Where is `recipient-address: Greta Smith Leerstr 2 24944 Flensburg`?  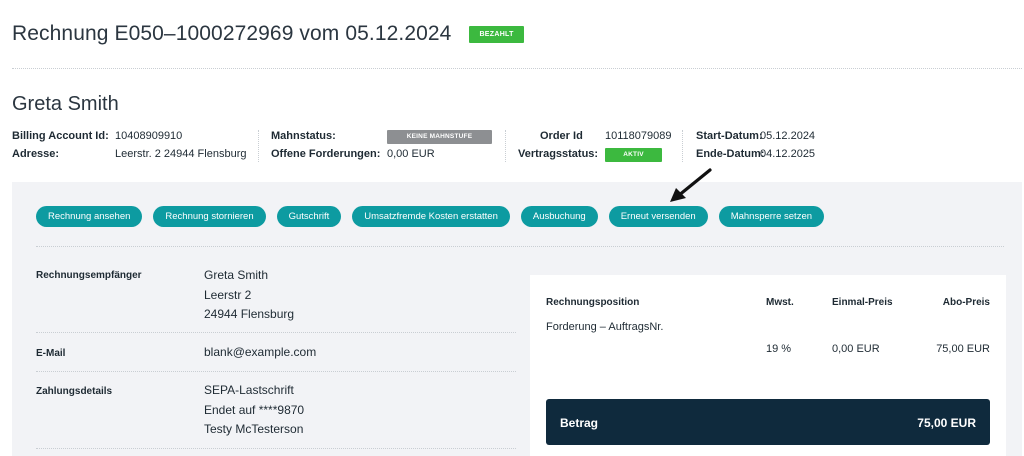 recipient-address: Greta Smith Leerstr 2 24944 Flensburg is located at coordinates (249, 295).